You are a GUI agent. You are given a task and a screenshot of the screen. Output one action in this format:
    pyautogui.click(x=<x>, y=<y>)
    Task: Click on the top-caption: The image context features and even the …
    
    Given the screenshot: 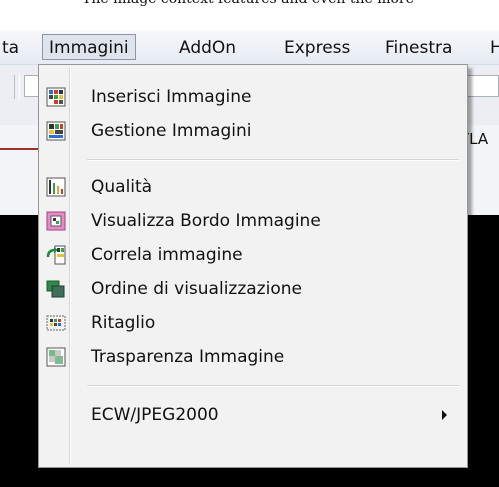 What is the action you would take?
    pyautogui.click(x=249, y=11)
    